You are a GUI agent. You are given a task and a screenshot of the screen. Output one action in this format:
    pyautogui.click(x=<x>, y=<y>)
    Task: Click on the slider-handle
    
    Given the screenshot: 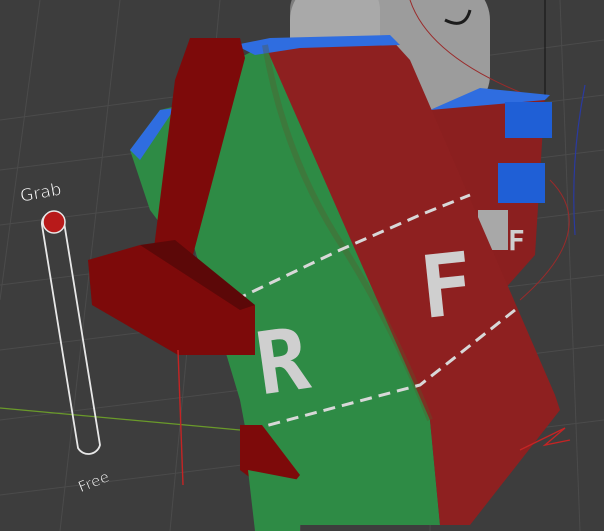 What is the action you would take?
    pyautogui.click(x=54, y=222)
    